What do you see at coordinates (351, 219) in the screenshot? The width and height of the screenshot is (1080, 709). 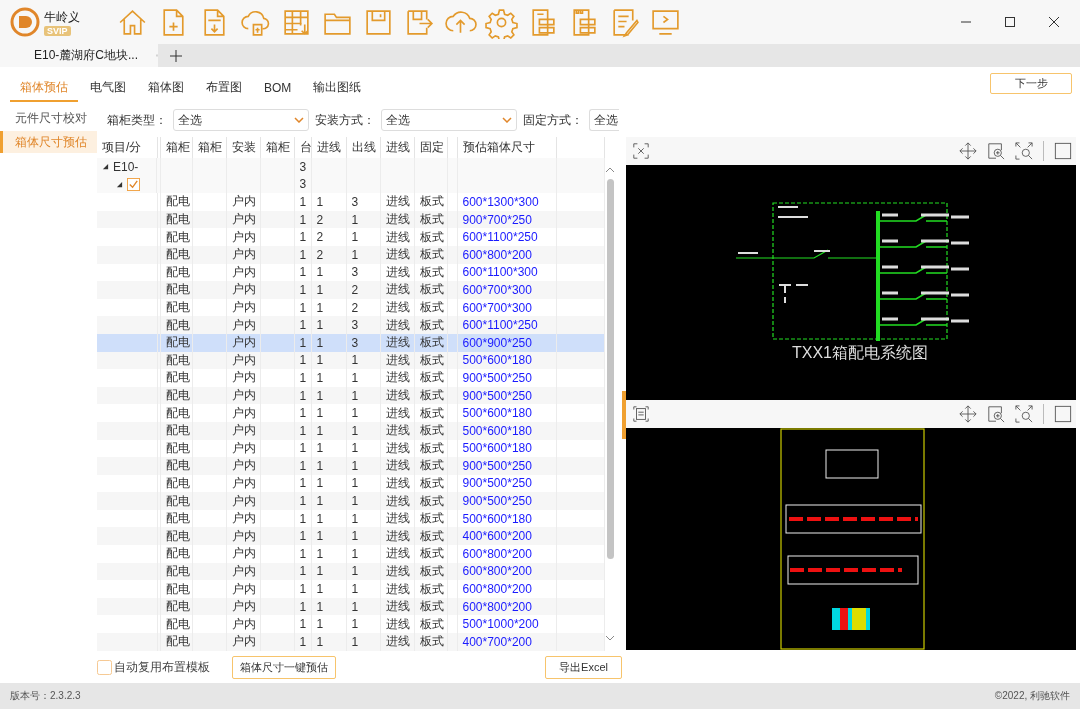 I see `table-row: 配电 户内 1 2 1 进线 板式 900*700*250` at bounding box center [351, 219].